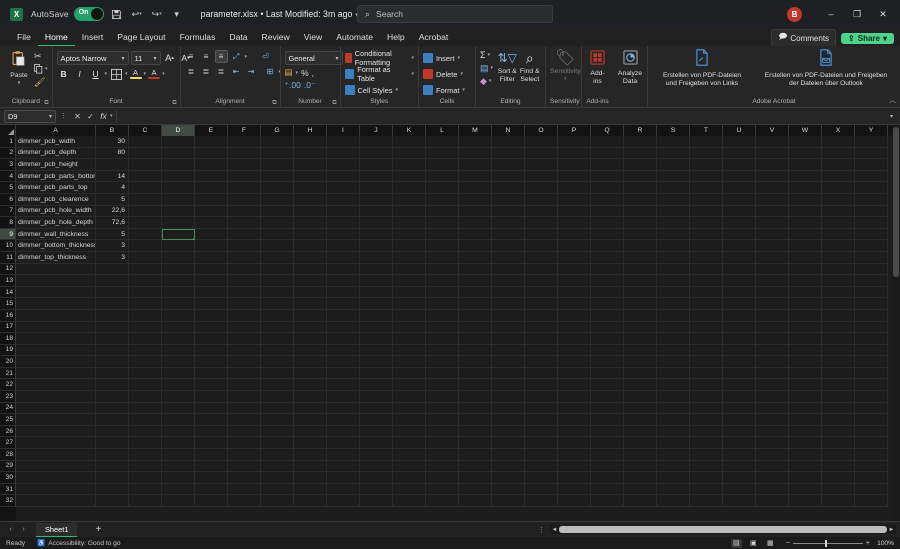  I want to click on cell-F17, so click(244, 327).